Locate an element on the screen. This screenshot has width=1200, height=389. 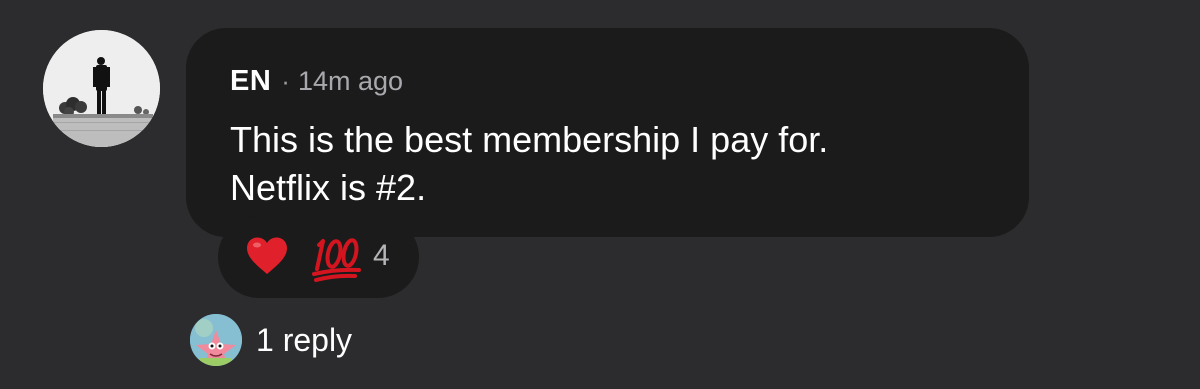
hundred-points-emoji-icon is located at coordinates (337, 260).